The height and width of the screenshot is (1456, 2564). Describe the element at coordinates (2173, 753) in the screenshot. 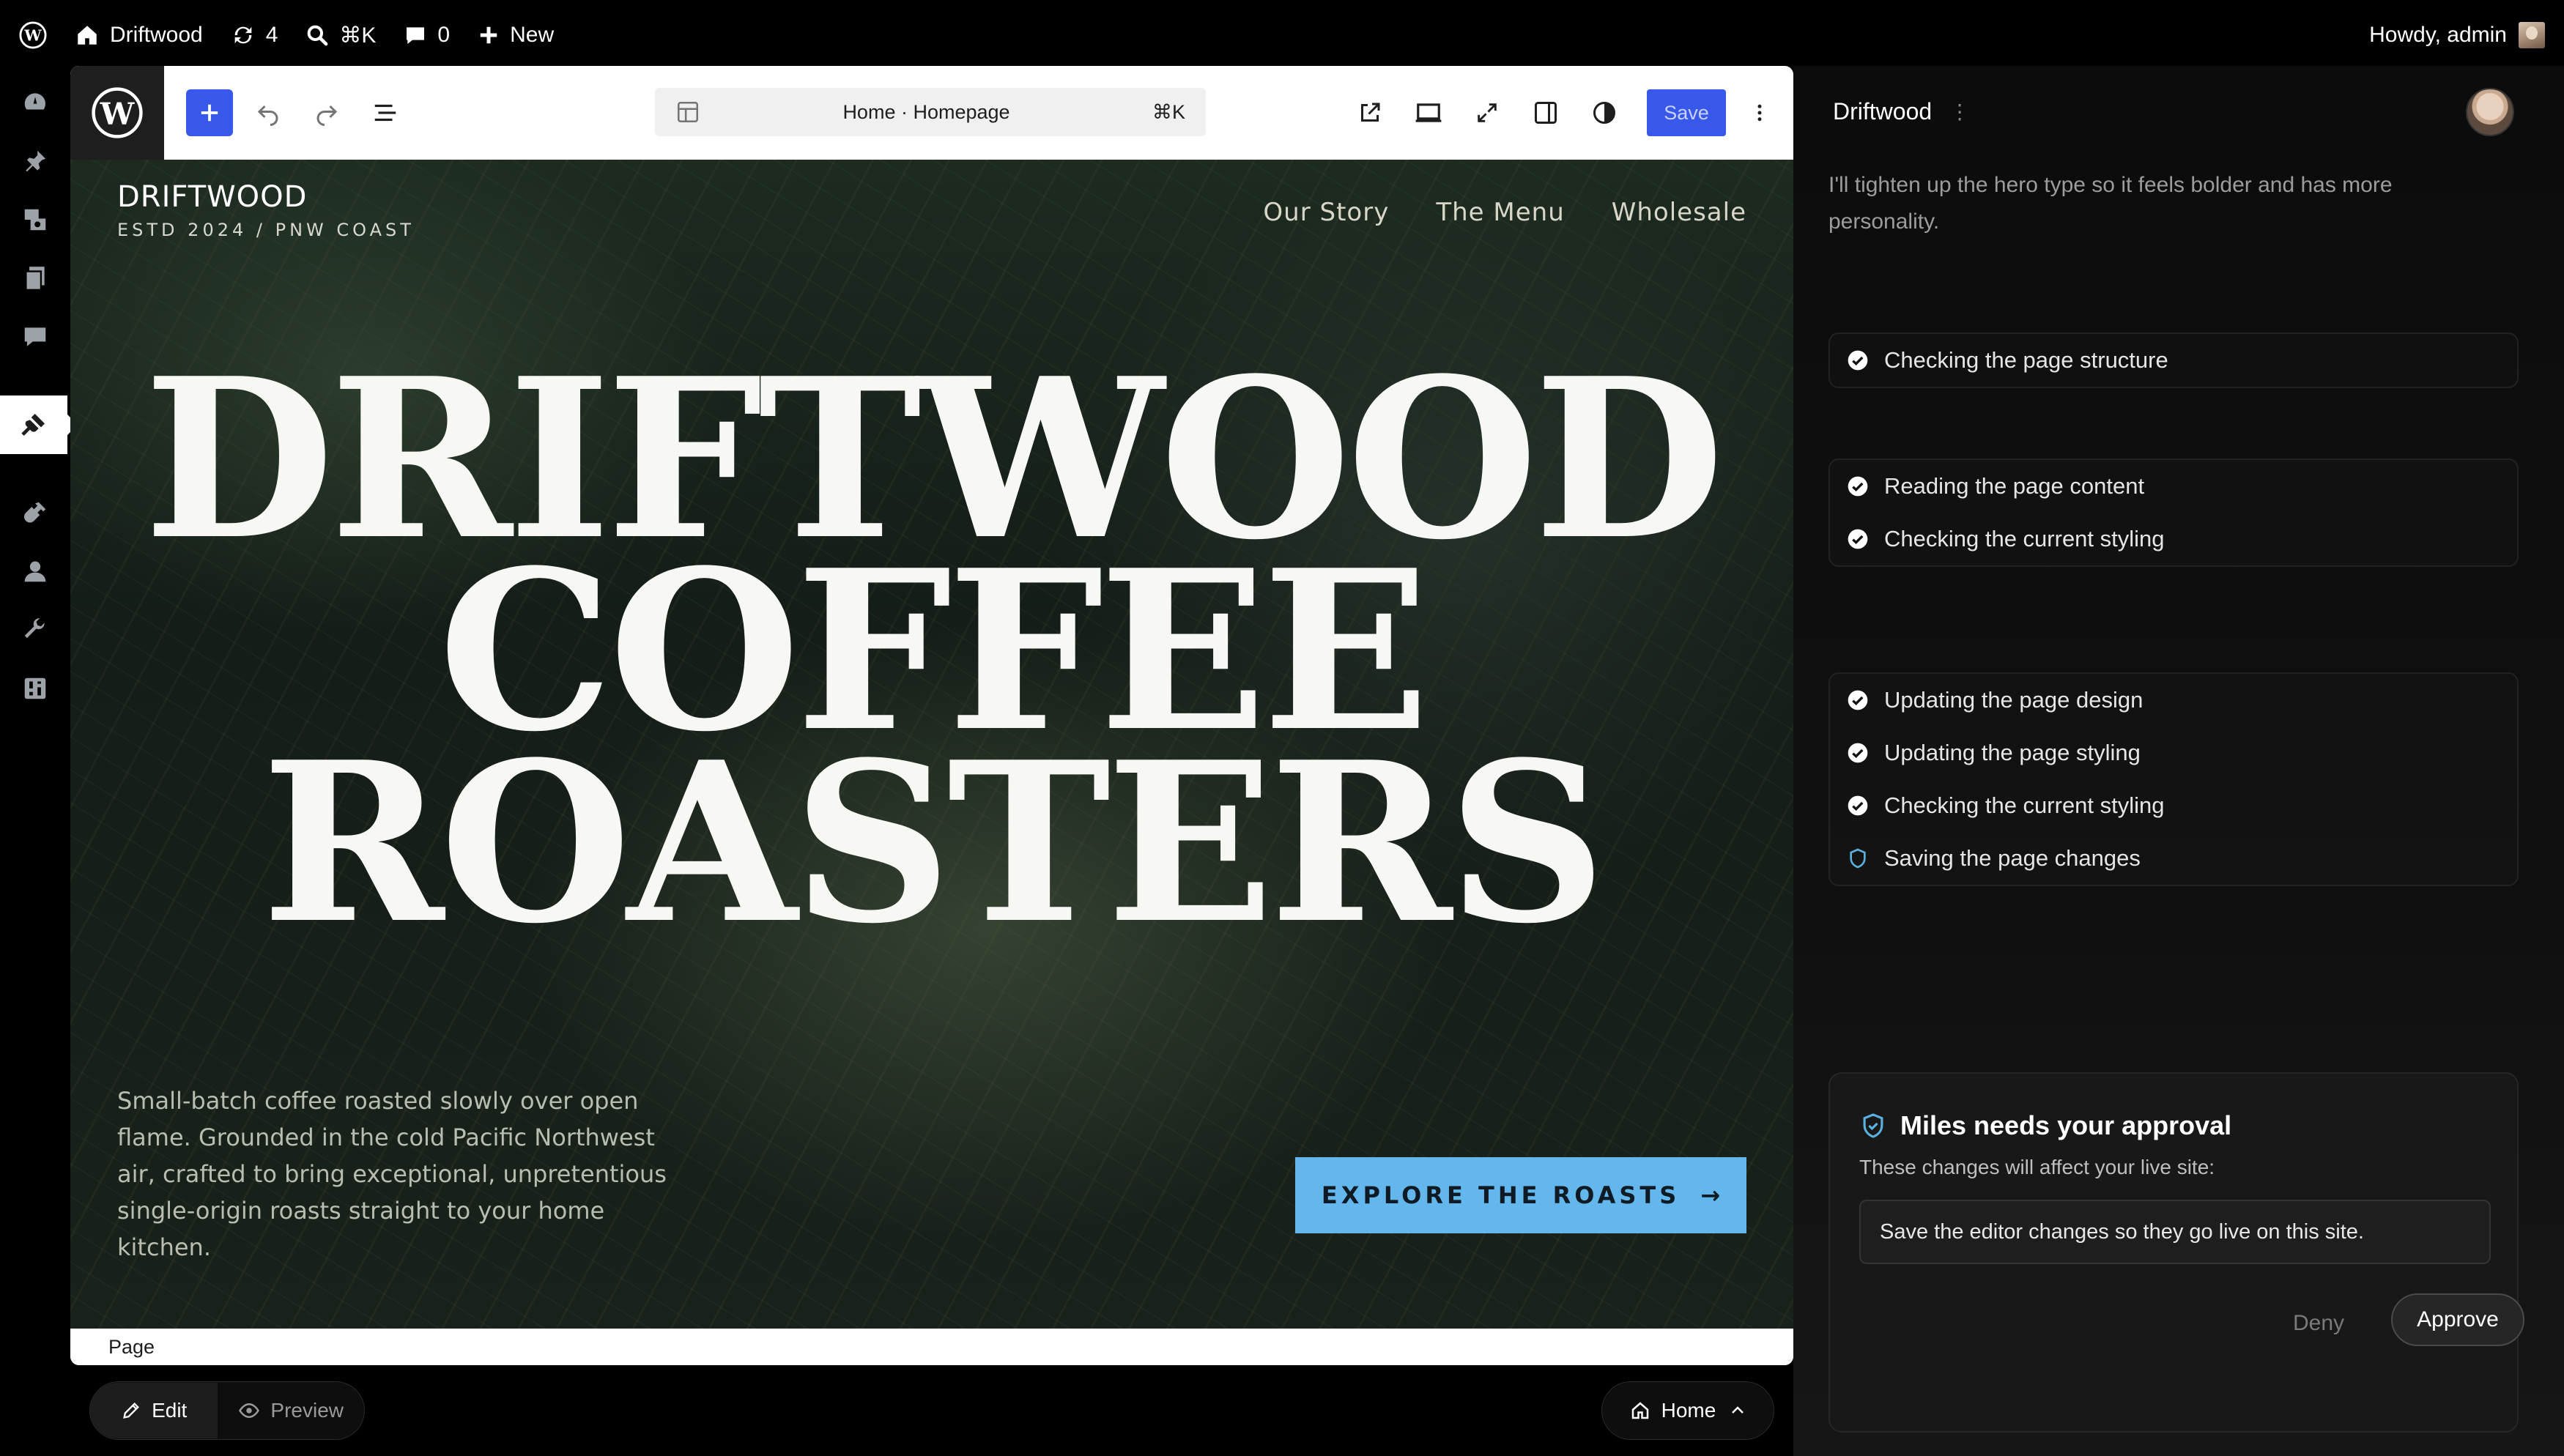

I see `task-item: Updating the page styling` at that location.